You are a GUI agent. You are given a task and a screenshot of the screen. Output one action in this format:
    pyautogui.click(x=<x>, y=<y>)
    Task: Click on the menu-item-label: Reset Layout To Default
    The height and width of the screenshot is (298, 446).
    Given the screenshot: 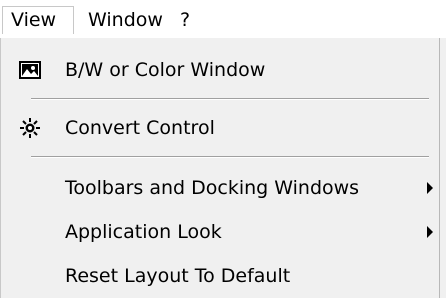 What is the action you would take?
    pyautogui.click(x=178, y=276)
    